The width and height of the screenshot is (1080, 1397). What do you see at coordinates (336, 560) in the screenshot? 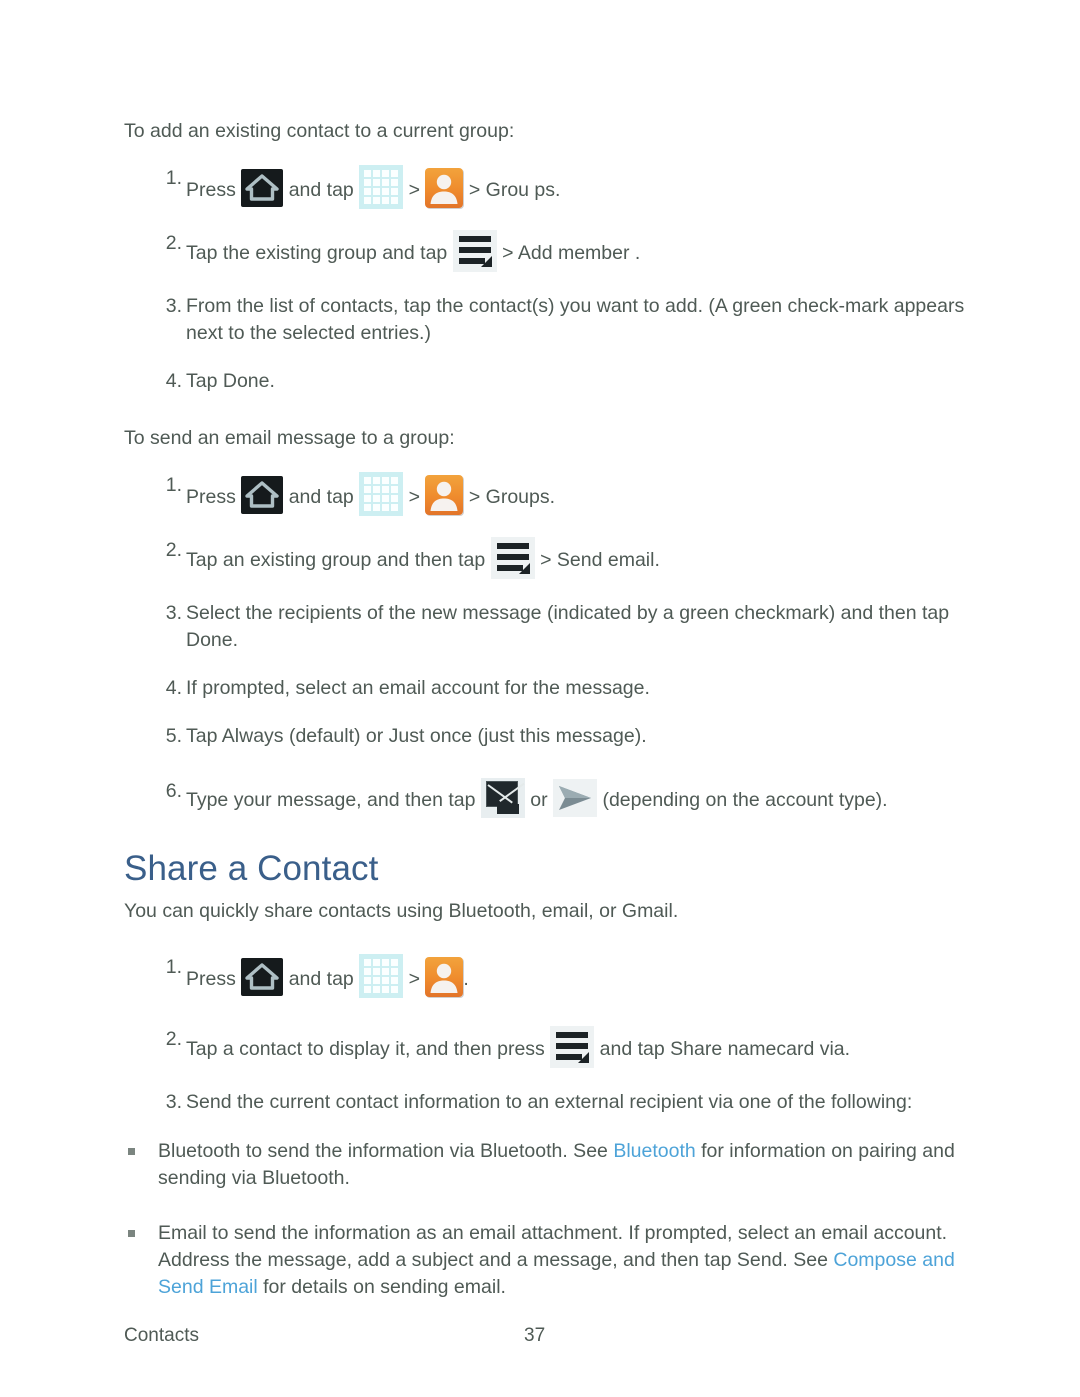
I see `step-text-part: Tap an existing group and then tap` at bounding box center [336, 560].